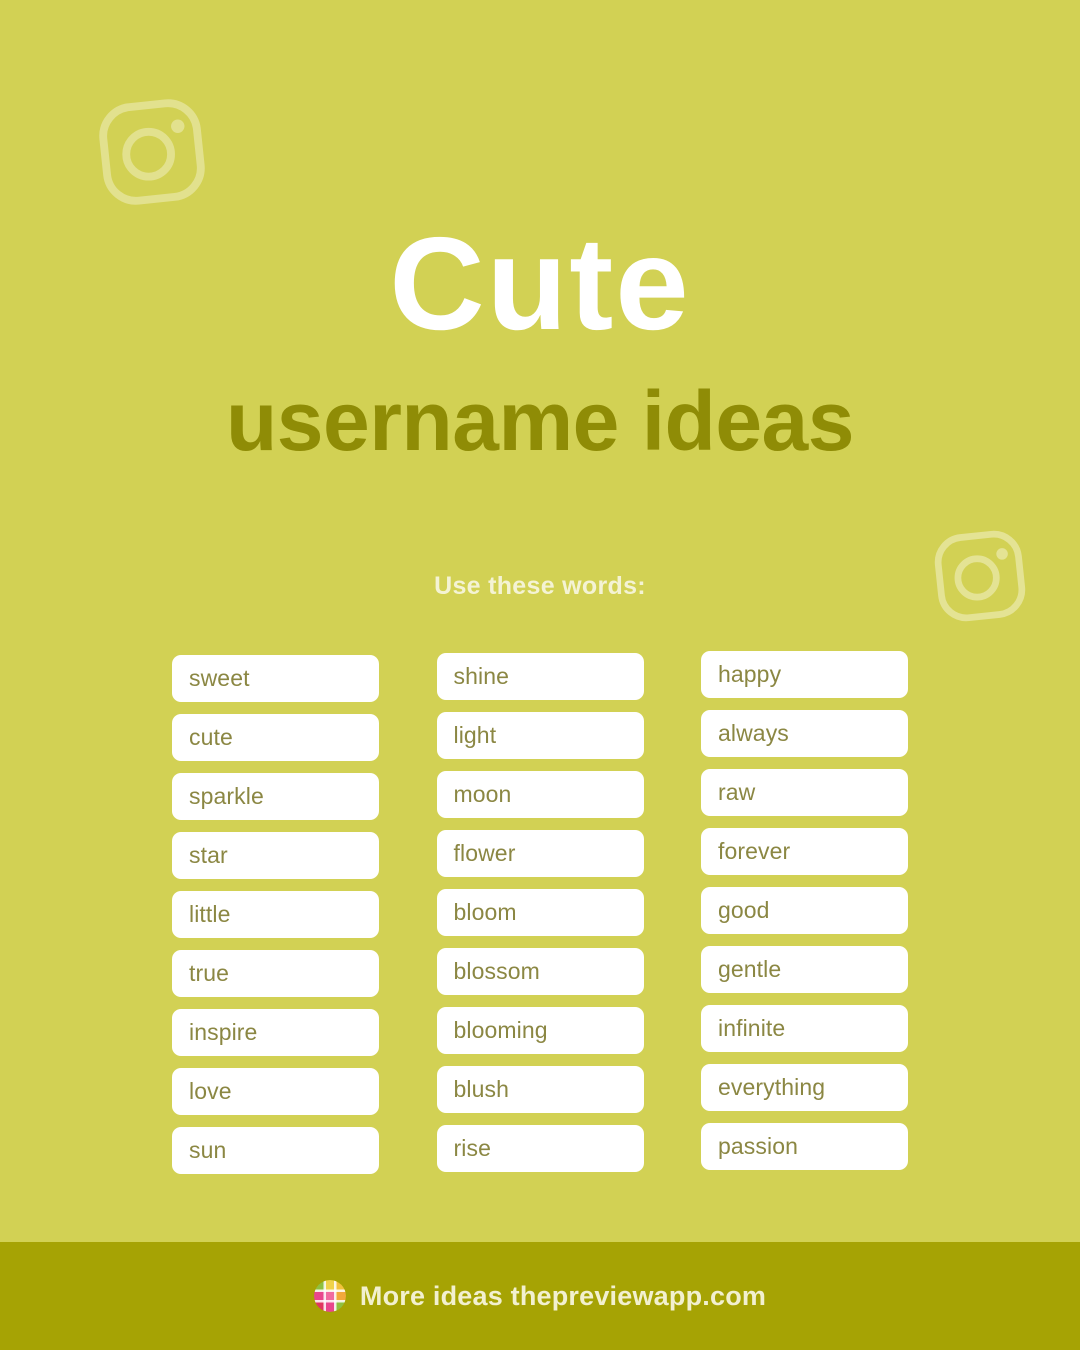 The width and height of the screenshot is (1080, 1350). I want to click on word-chip: cute, so click(275, 737).